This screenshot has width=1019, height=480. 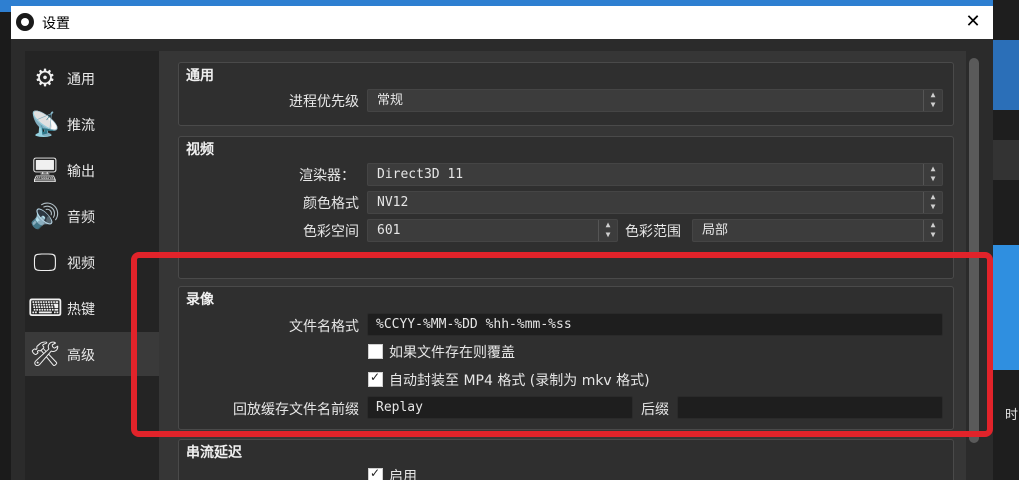 I want to click on sidebar-item-advanced: 🛠 高级, so click(x=92, y=354).